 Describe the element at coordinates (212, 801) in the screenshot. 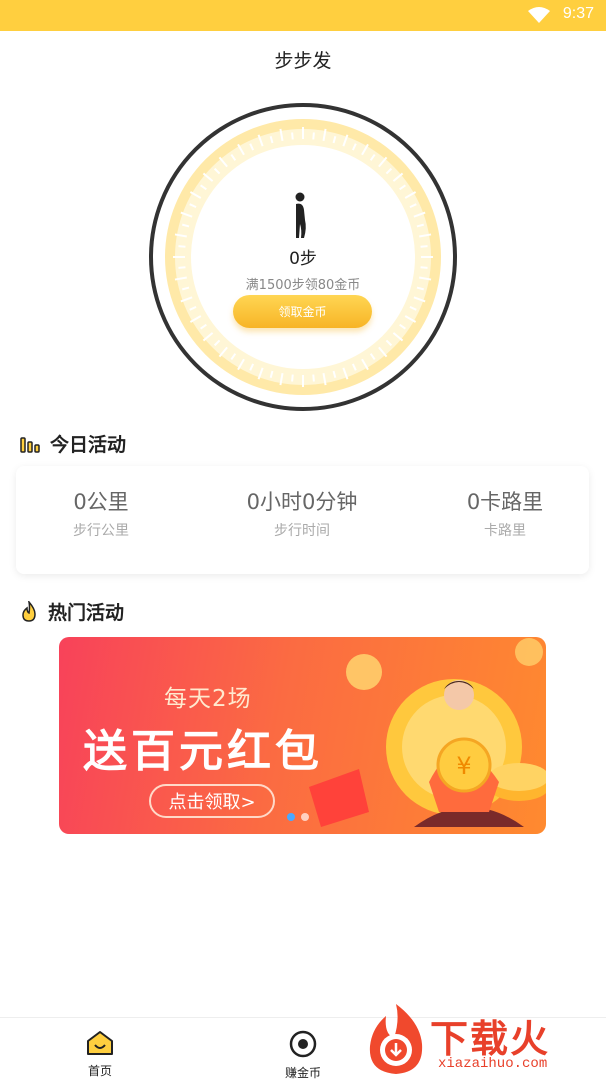

I see `banner-cta-button: 点击领取>` at that location.